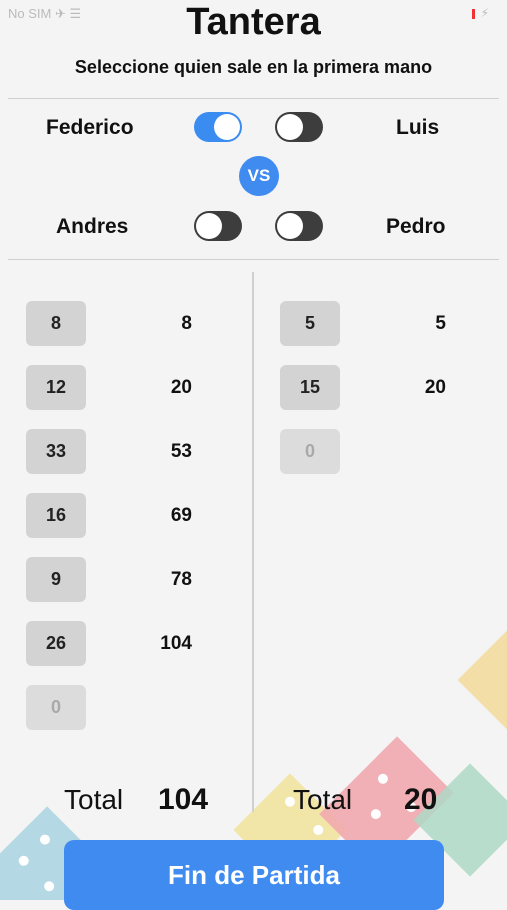 The width and height of the screenshot is (507, 910). What do you see at coordinates (440, 323) in the screenshot?
I see `cumulative-score: 5` at bounding box center [440, 323].